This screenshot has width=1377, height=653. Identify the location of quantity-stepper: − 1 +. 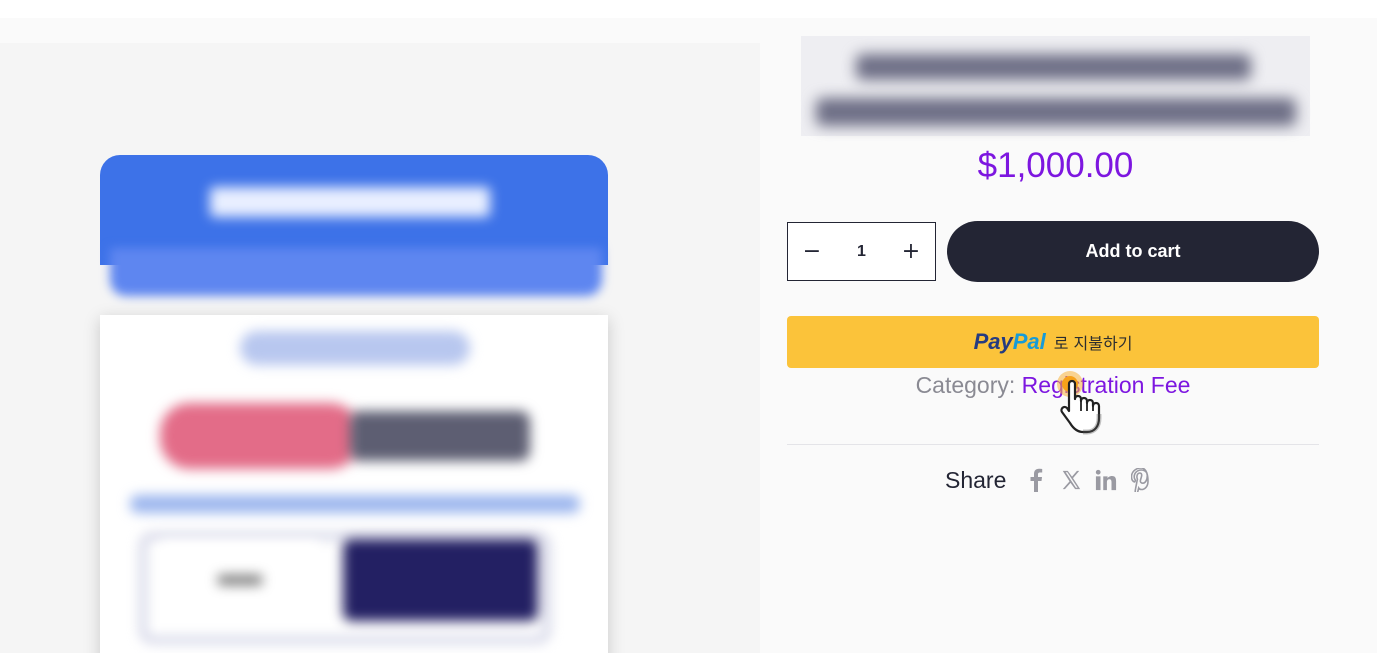
(861, 251).